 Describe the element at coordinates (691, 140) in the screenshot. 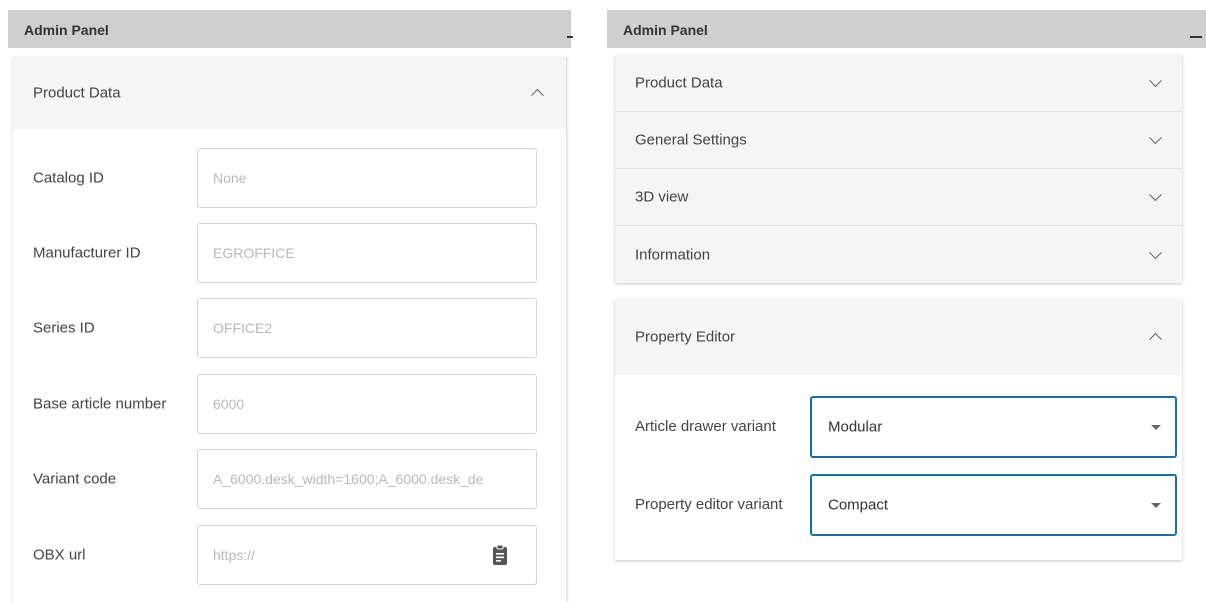

I see `section-label: General Settings` at that location.